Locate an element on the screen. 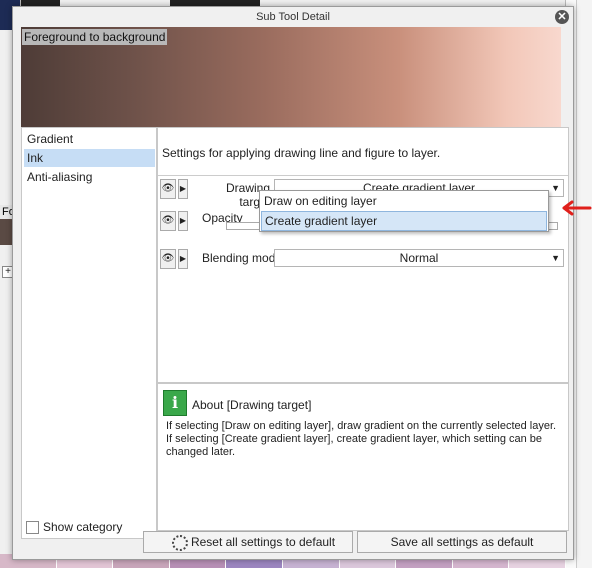 The width and height of the screenshot is (592, 568). category-item-ink: Ink is located at coordinates (89, 158).